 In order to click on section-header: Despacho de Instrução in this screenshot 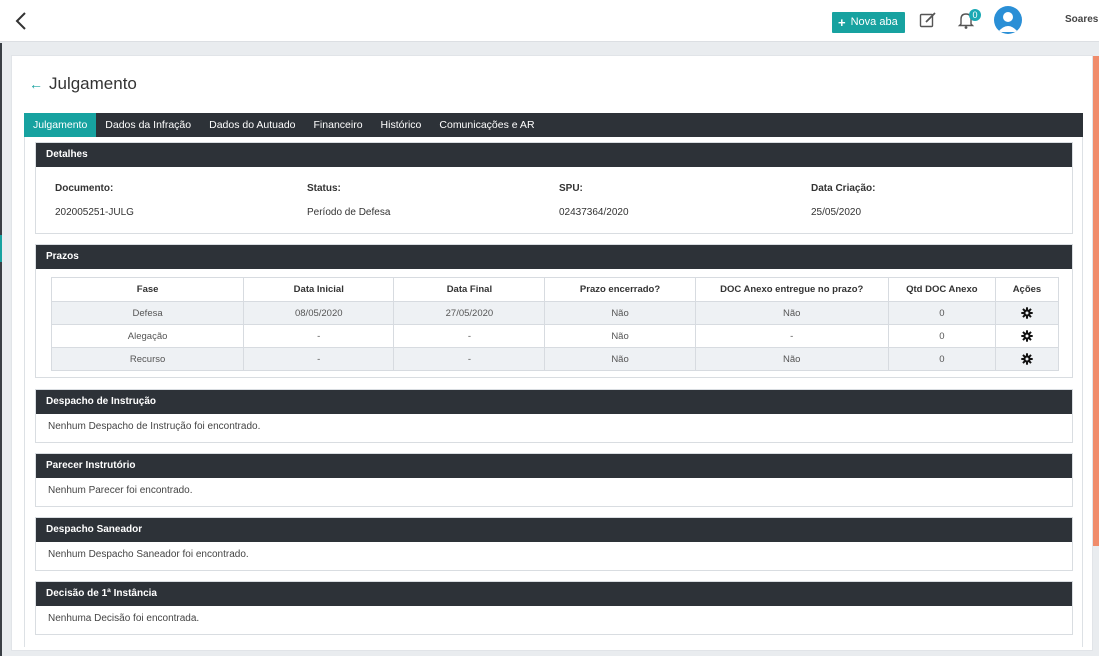, I will do `click(554, 402)`.